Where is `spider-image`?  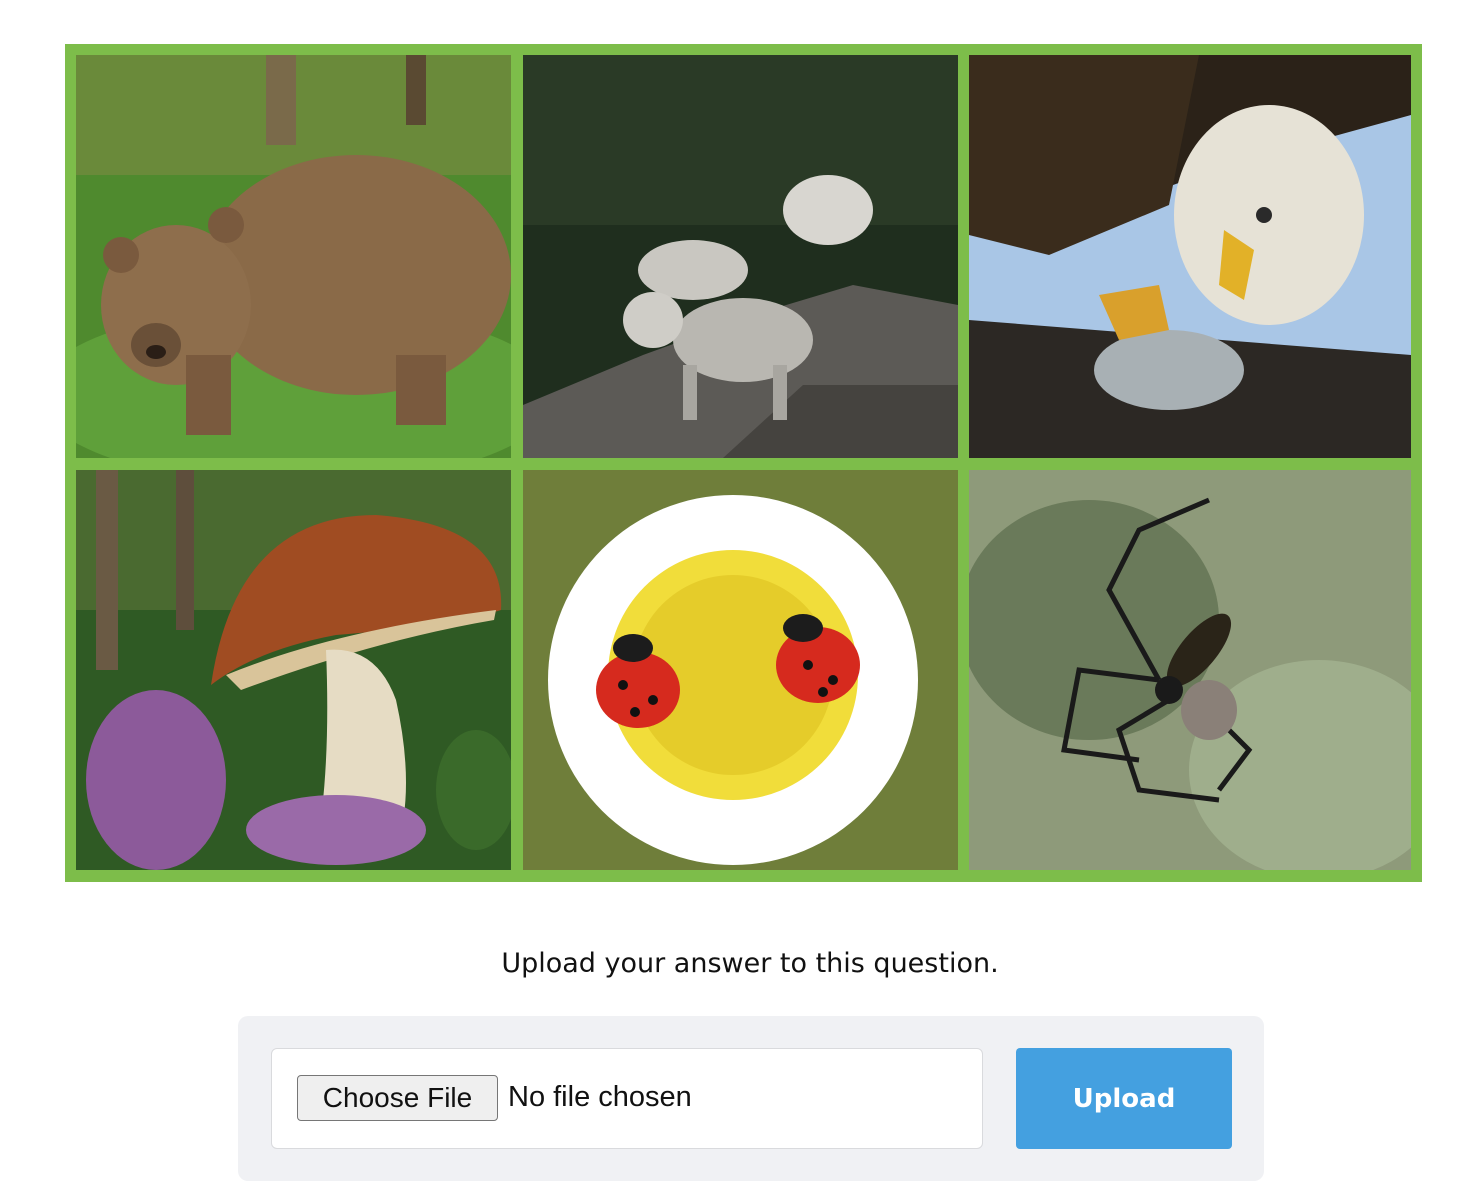
spider-image is located at coordinates (1190, 670).